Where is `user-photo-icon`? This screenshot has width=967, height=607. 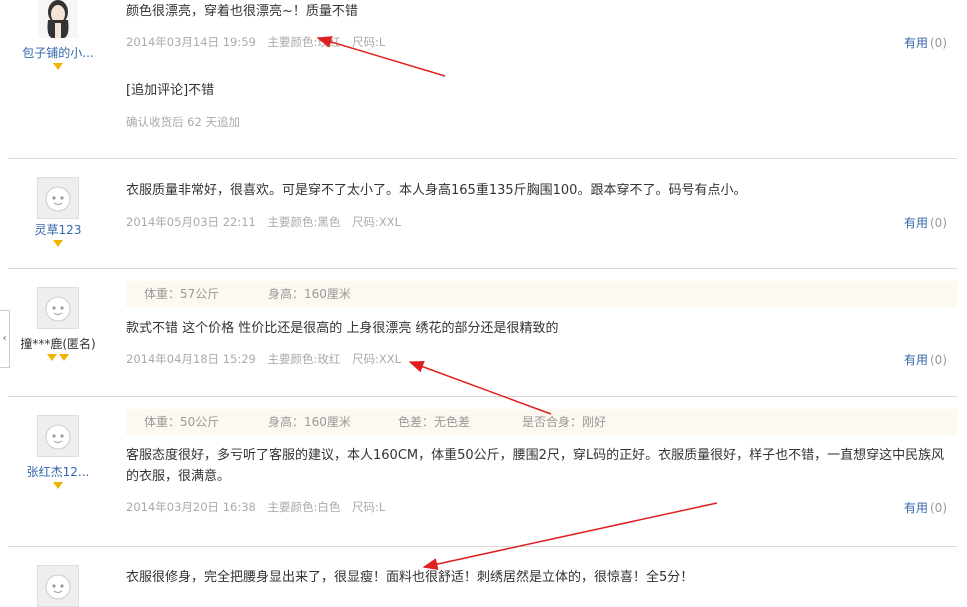 user-photo-icon is located at coordinates (58, 19).